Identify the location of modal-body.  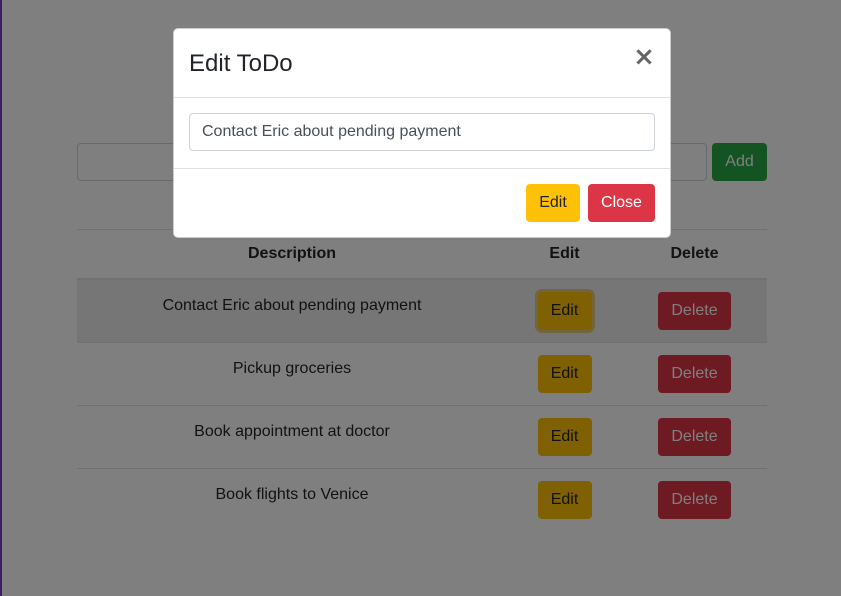
(422, 133).